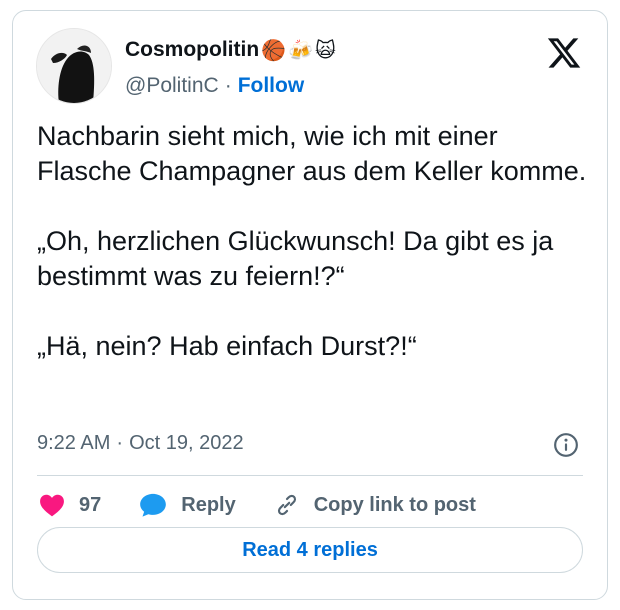  What do you see at coordinates (90, 504) in the screenshot?
I see `like-count: 97` at bounding box center [90, 504].